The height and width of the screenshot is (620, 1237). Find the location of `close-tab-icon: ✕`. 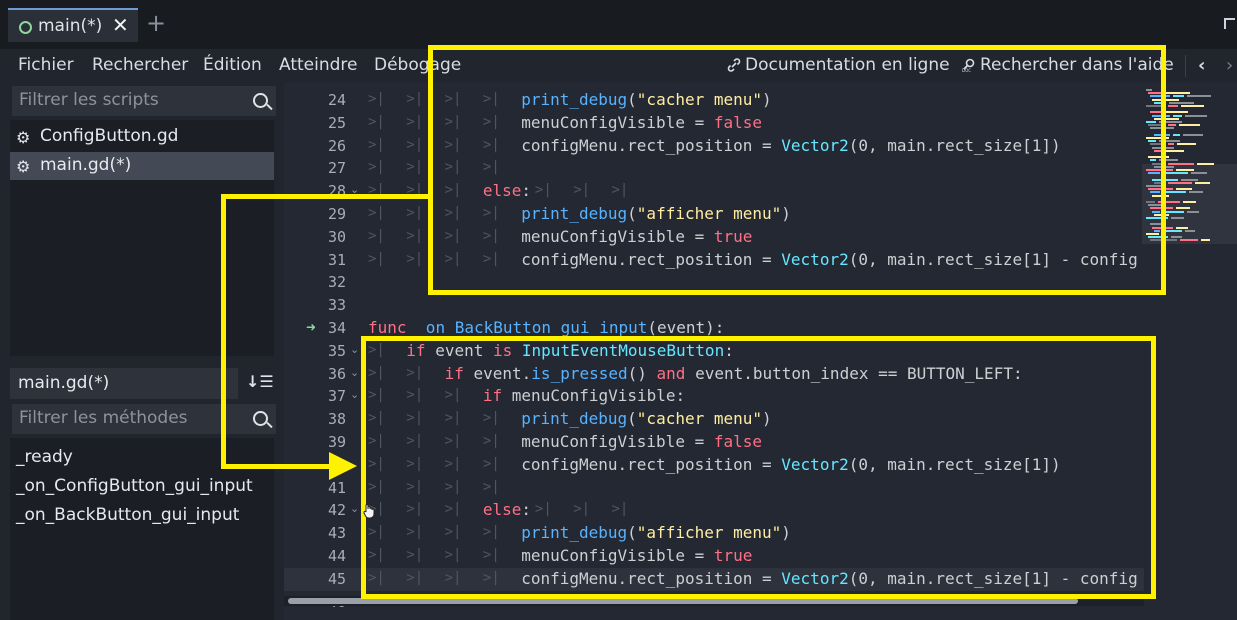

close-tab-icon: ✕ is located at coordinates (120, 25).